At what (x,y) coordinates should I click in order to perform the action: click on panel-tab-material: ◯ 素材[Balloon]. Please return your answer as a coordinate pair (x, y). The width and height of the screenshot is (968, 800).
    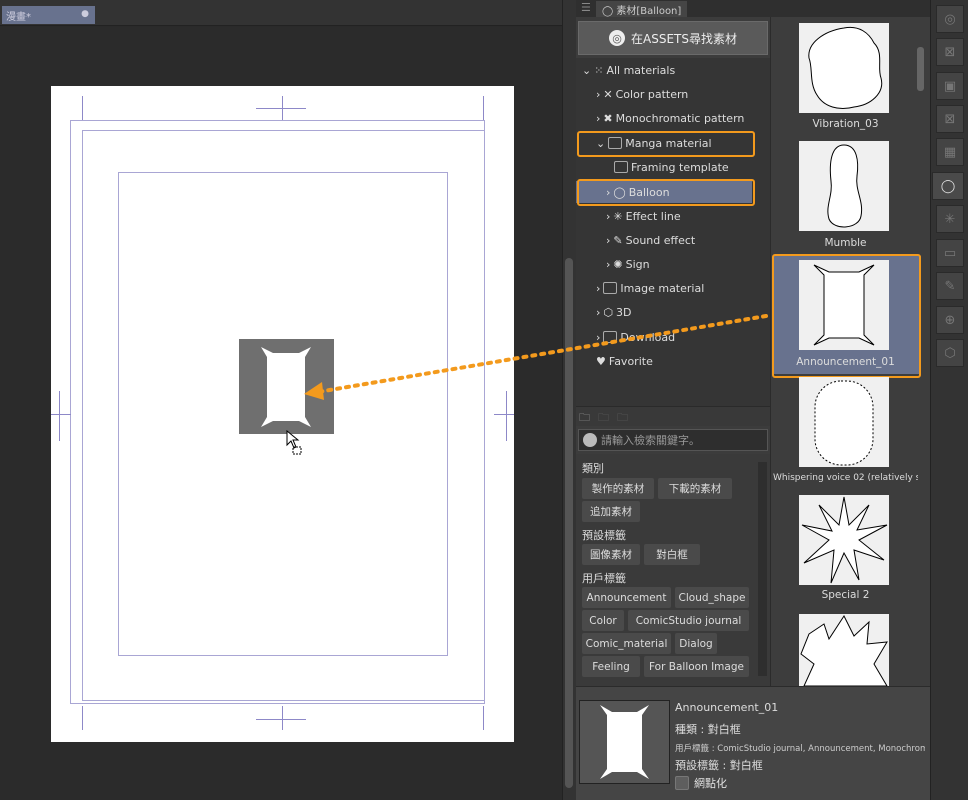
    Looking at the image, I should click on (642, 9).